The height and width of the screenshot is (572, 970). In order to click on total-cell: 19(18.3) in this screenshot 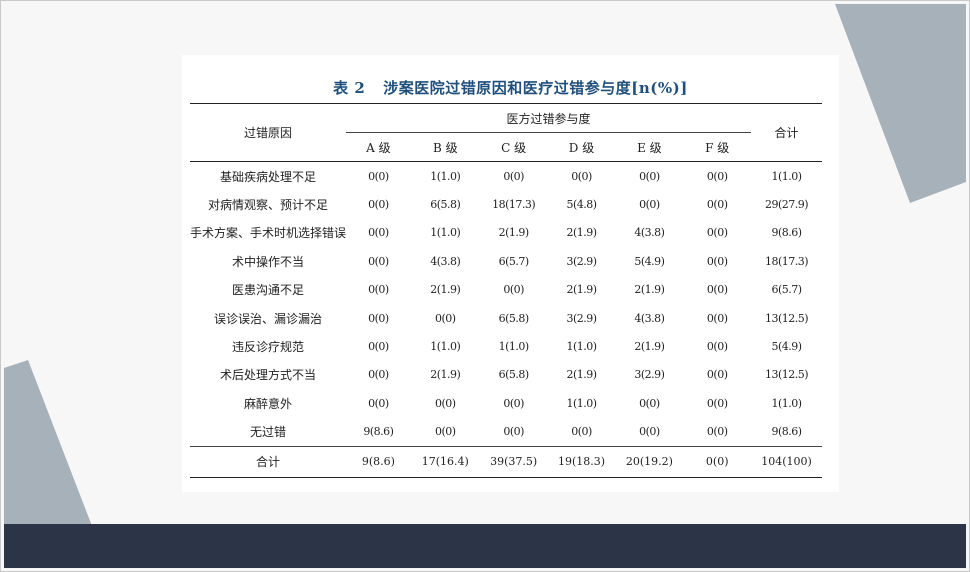, I will do `click(581, 461)`.